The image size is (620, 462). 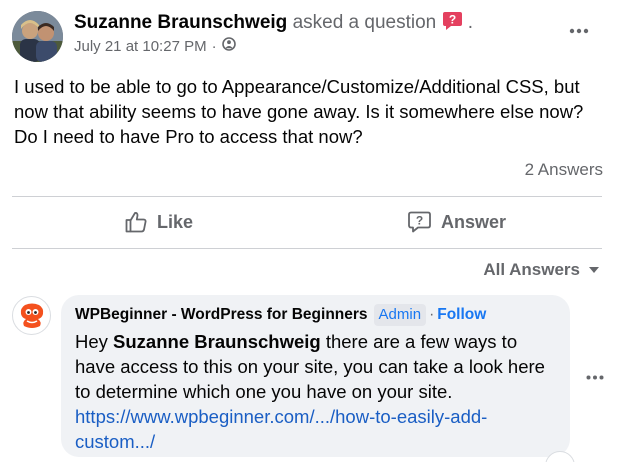 I want to click on like-button: Like, so click(x=158, y=222).